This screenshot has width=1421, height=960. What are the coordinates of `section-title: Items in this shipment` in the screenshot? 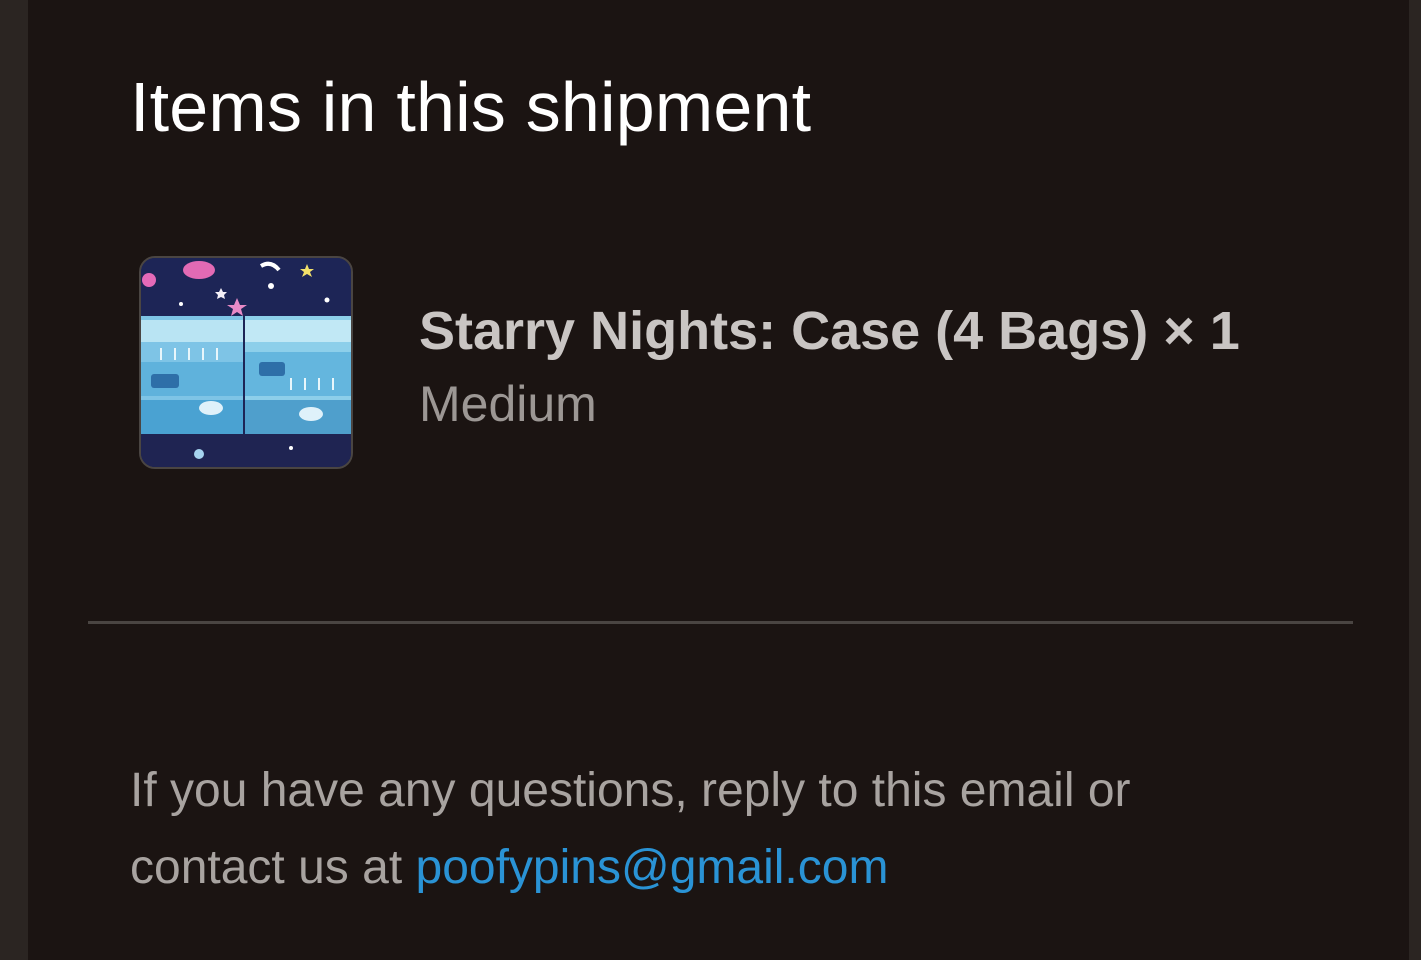 It's located at (471, 107).